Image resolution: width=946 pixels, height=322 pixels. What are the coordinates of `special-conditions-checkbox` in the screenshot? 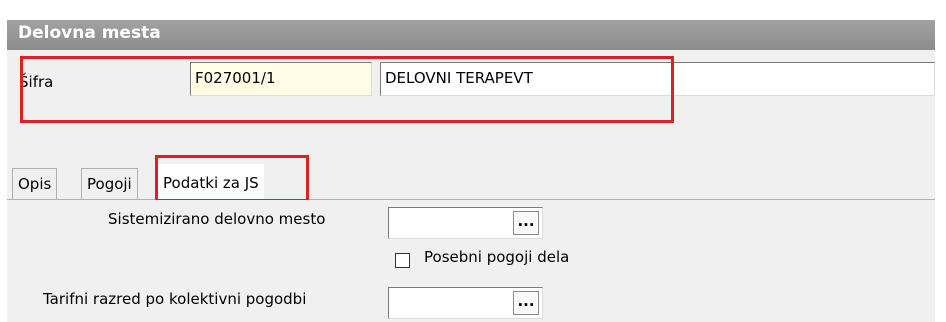 It's located at (402, 260).